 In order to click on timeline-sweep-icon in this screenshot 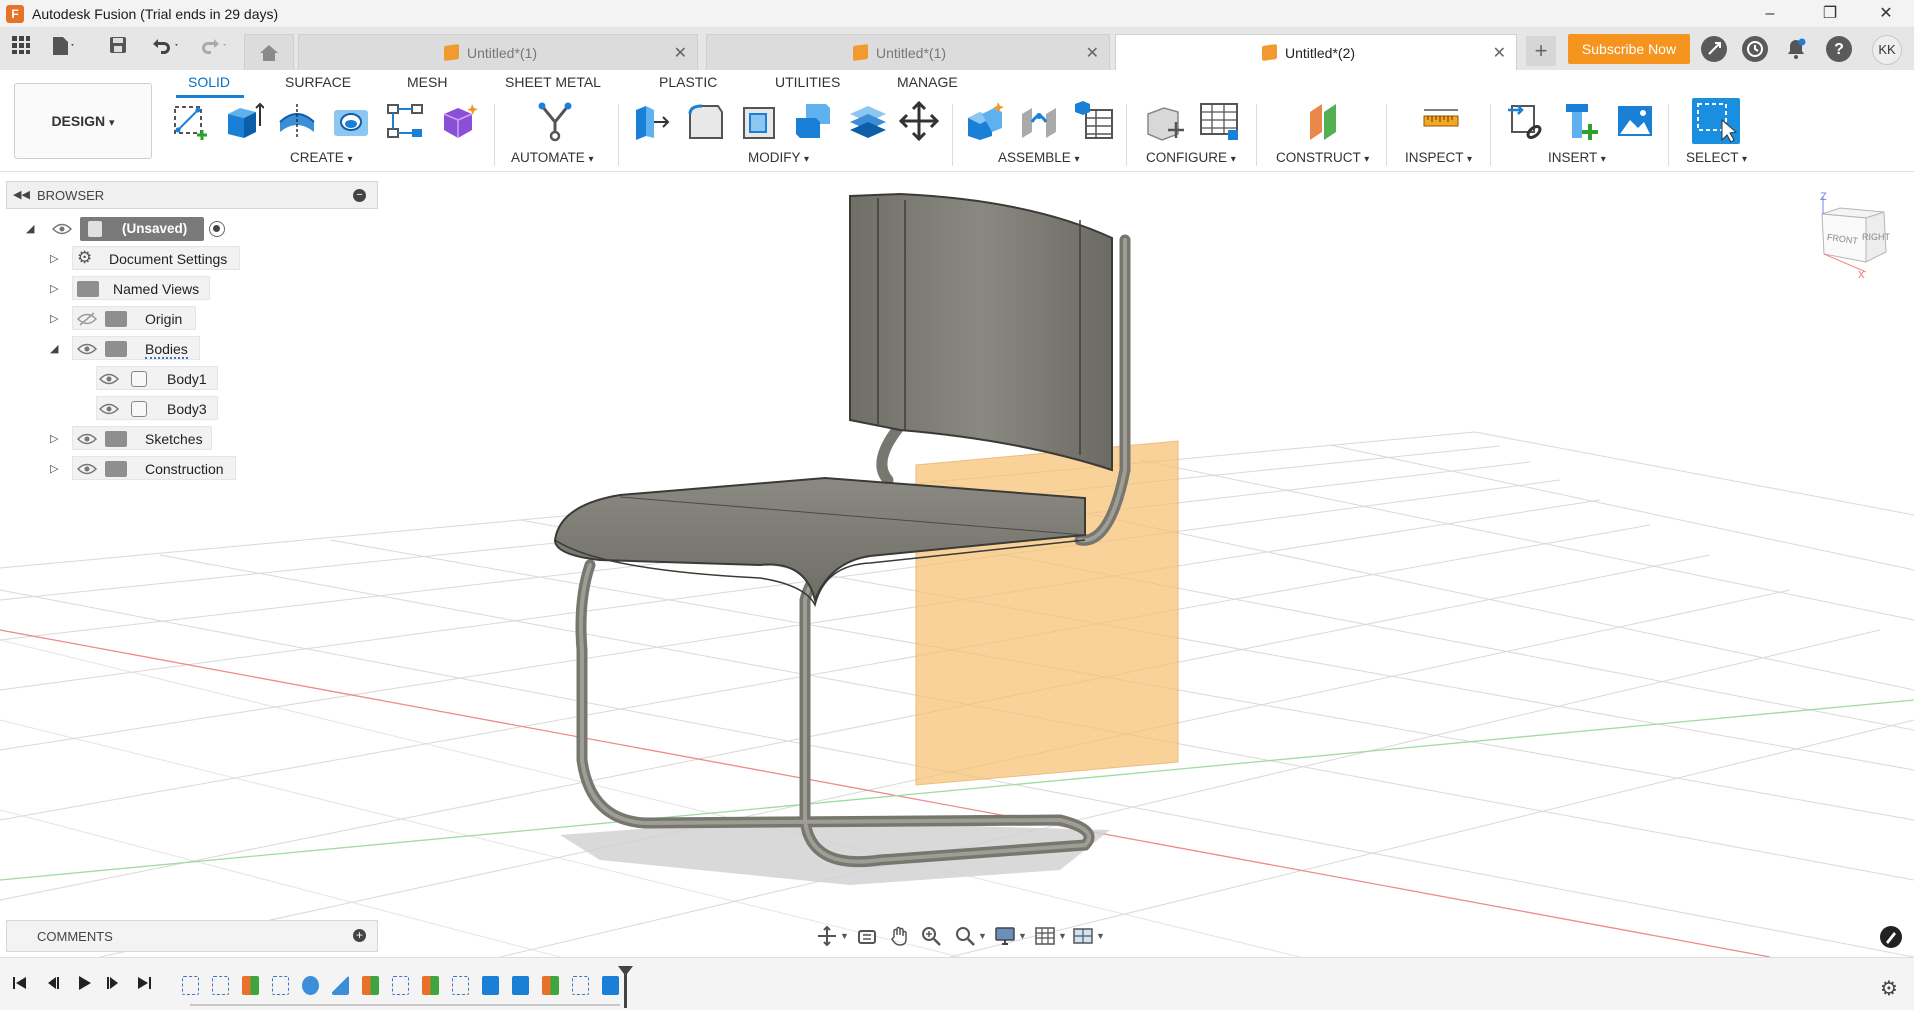, I will do `click(310, 985)`.